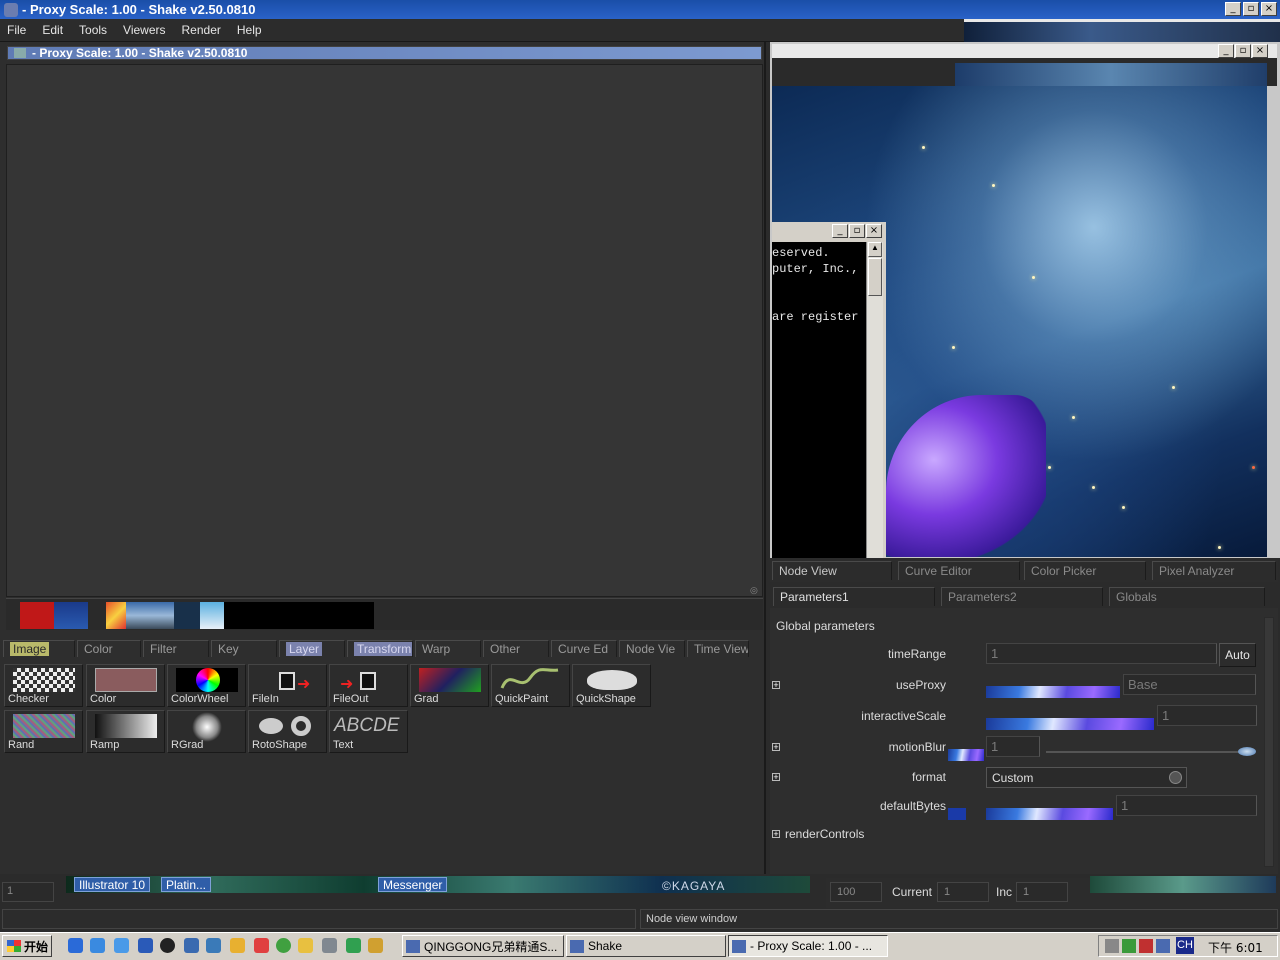  I want to click on tab-time-view: Time View, so click(718, 648).